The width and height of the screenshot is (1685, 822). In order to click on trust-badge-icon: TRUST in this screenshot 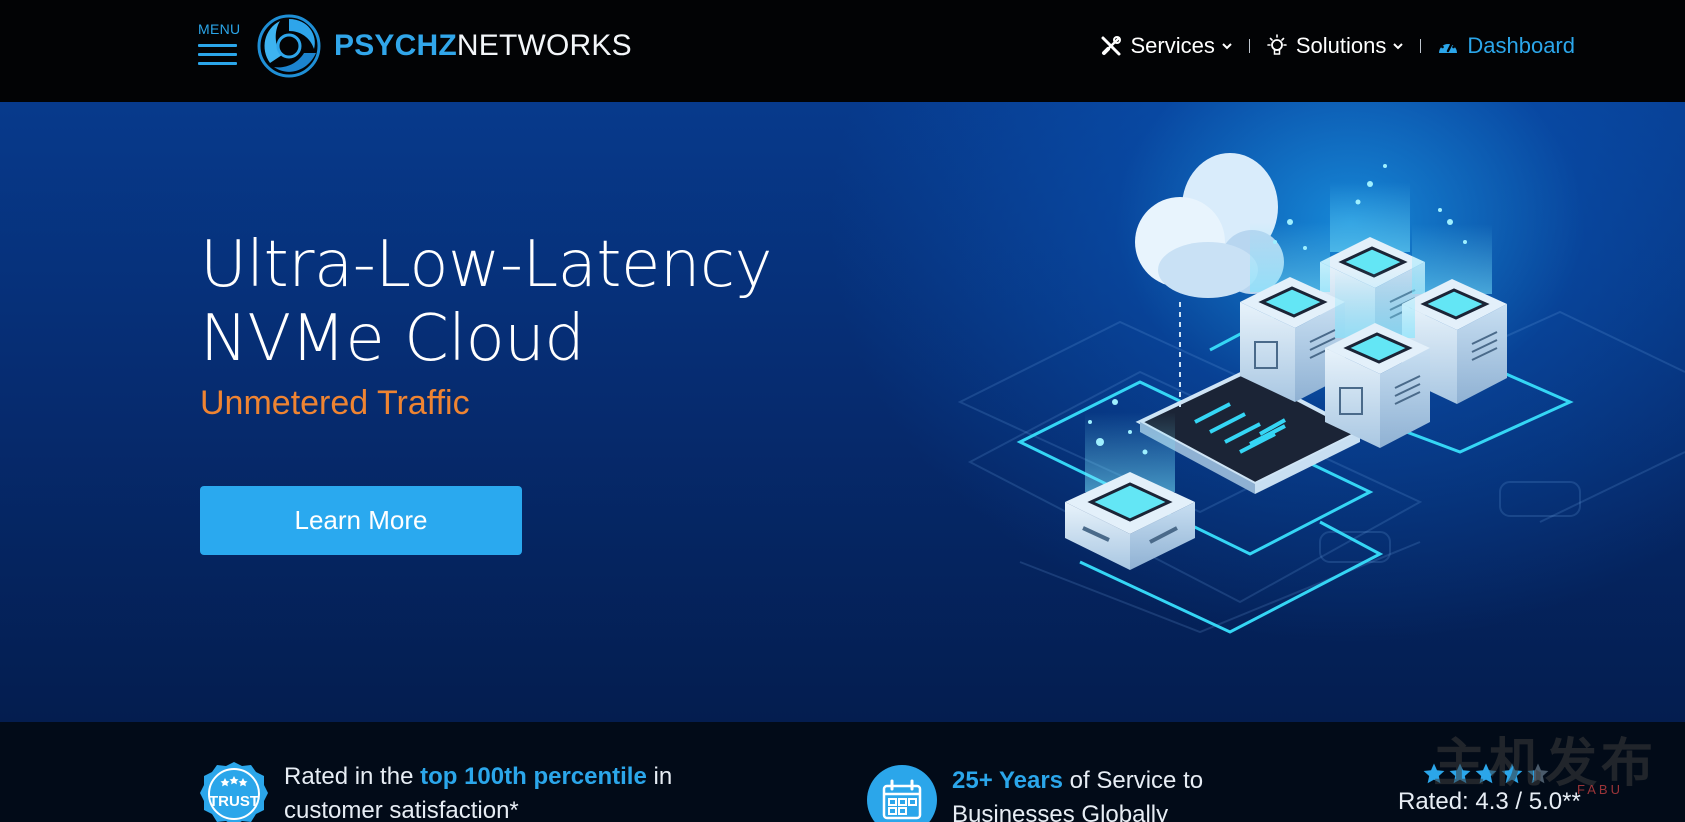, I will do `click(234, 792)`.